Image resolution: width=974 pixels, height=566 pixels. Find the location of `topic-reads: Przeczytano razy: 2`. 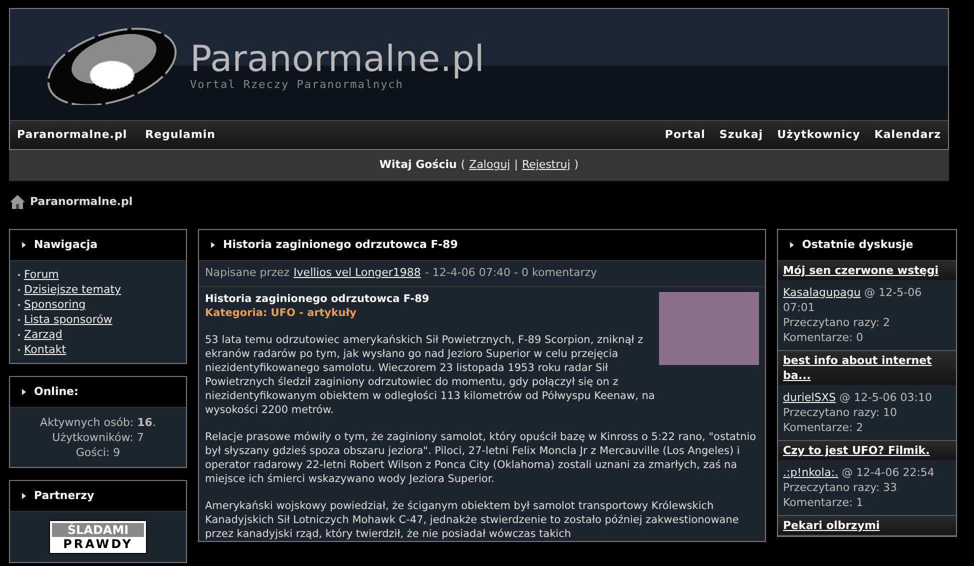

topic-reads: Przeczytano razy: 2 is located at coordinates (837, 322).